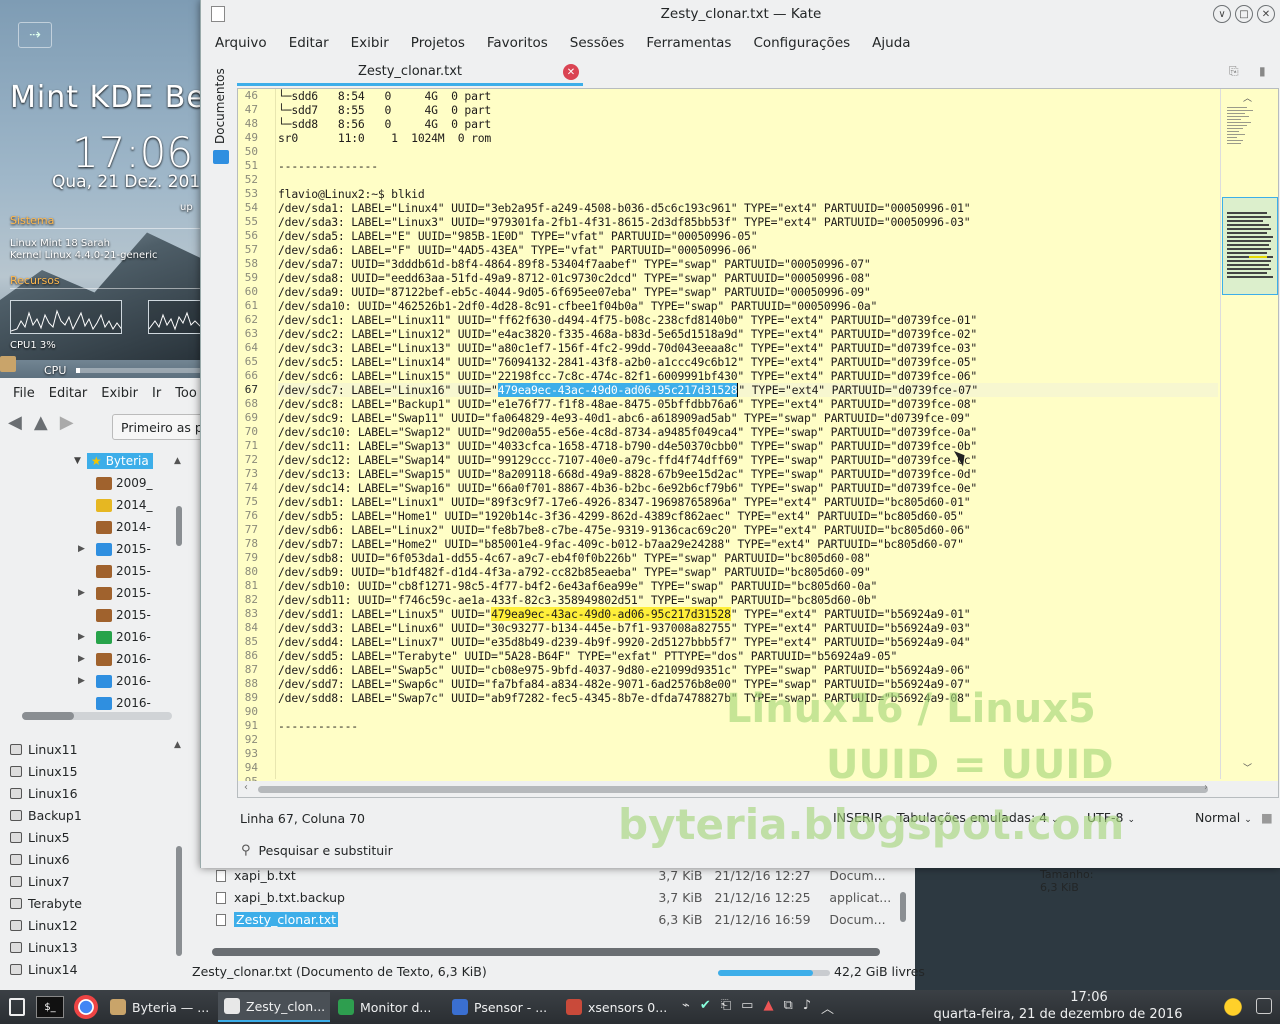 The width and height of the screenshot is (1280, 1024). Describe the element at coordinates (370, 43) in the screenshot. I see `kate-menu-item: Exibir` at that location.